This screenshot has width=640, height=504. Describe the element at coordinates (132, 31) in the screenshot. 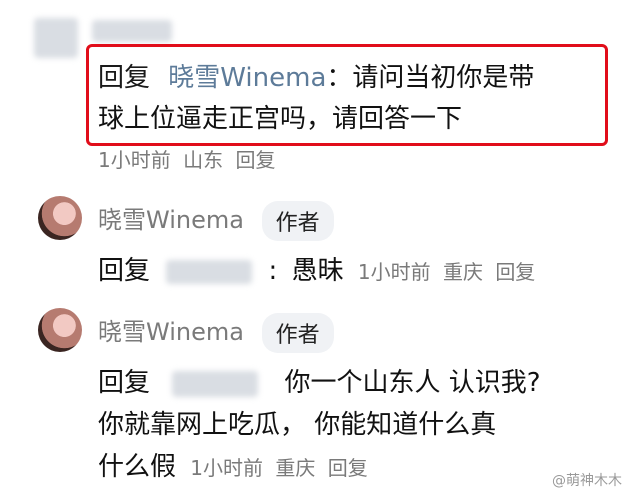

I see `blurred-username-top` at that location.